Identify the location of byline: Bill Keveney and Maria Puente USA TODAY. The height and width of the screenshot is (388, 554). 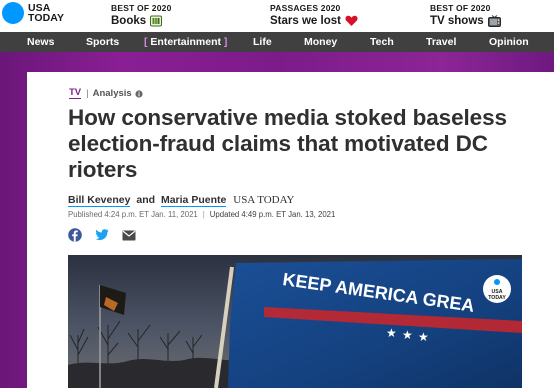
(181, 200).